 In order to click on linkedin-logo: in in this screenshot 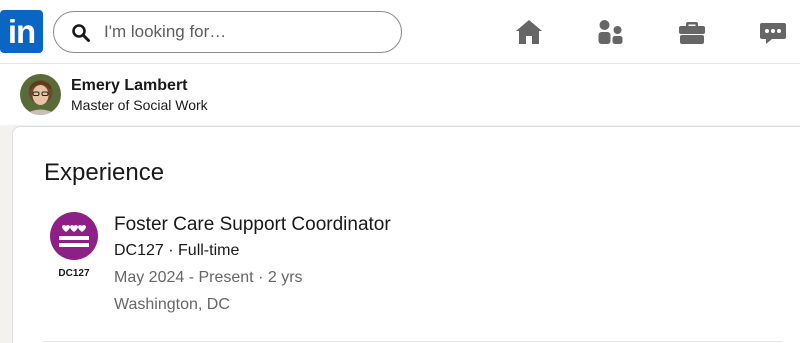, I will do `click(21, 31)`.